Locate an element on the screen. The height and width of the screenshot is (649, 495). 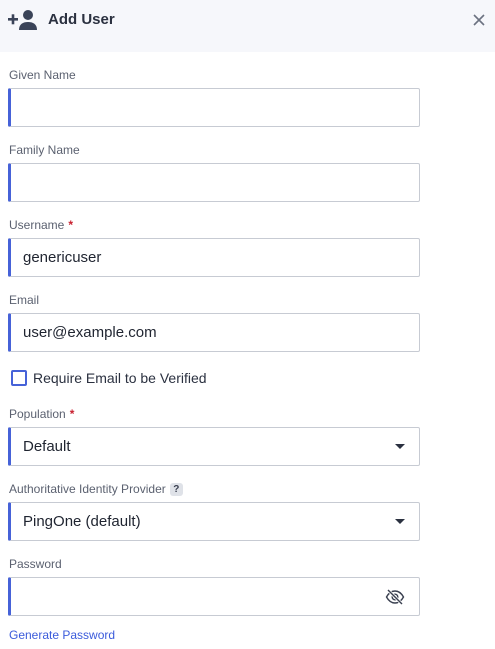
eye-slash-icon is located at coordinates (395, 597).